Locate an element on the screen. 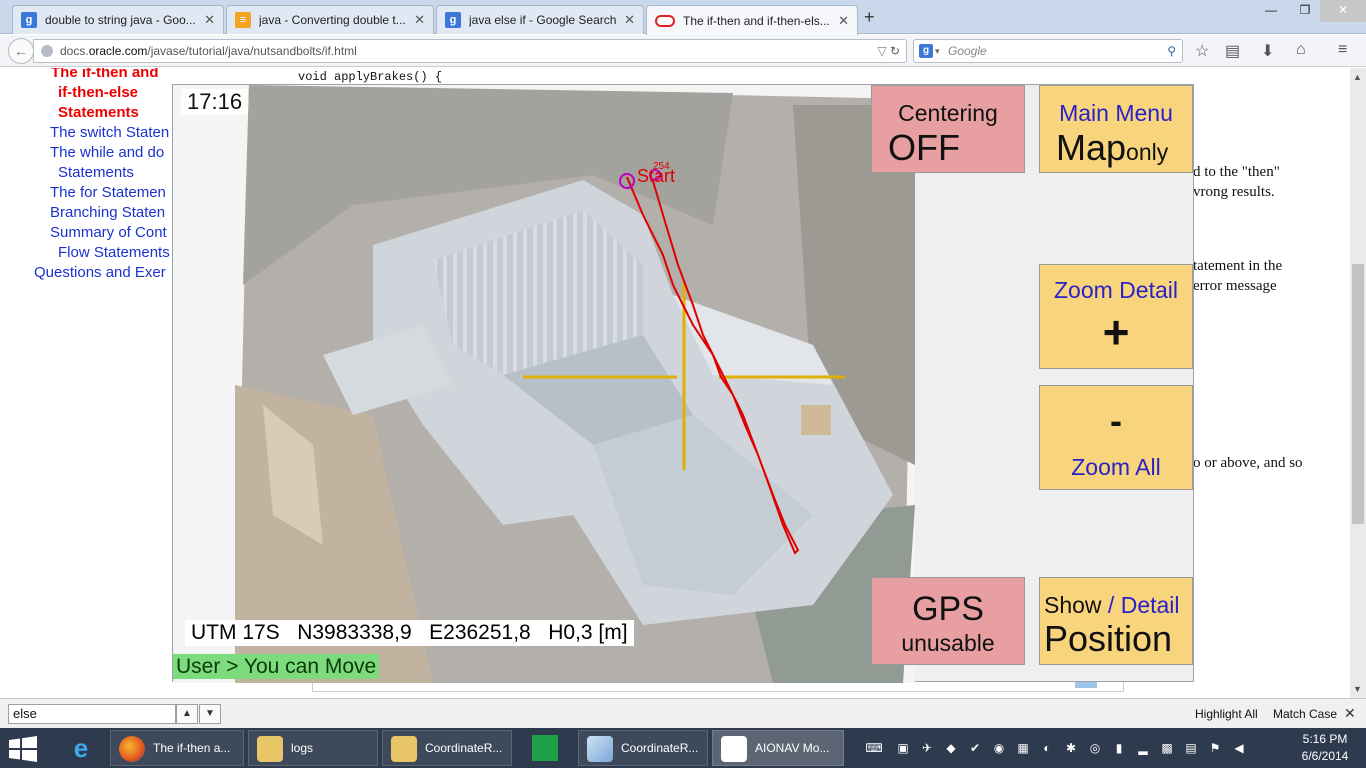 The height and width of the screenshot is (768, 1366). bluetooth-icon: ✱ is located at coordinates (1071, 748).